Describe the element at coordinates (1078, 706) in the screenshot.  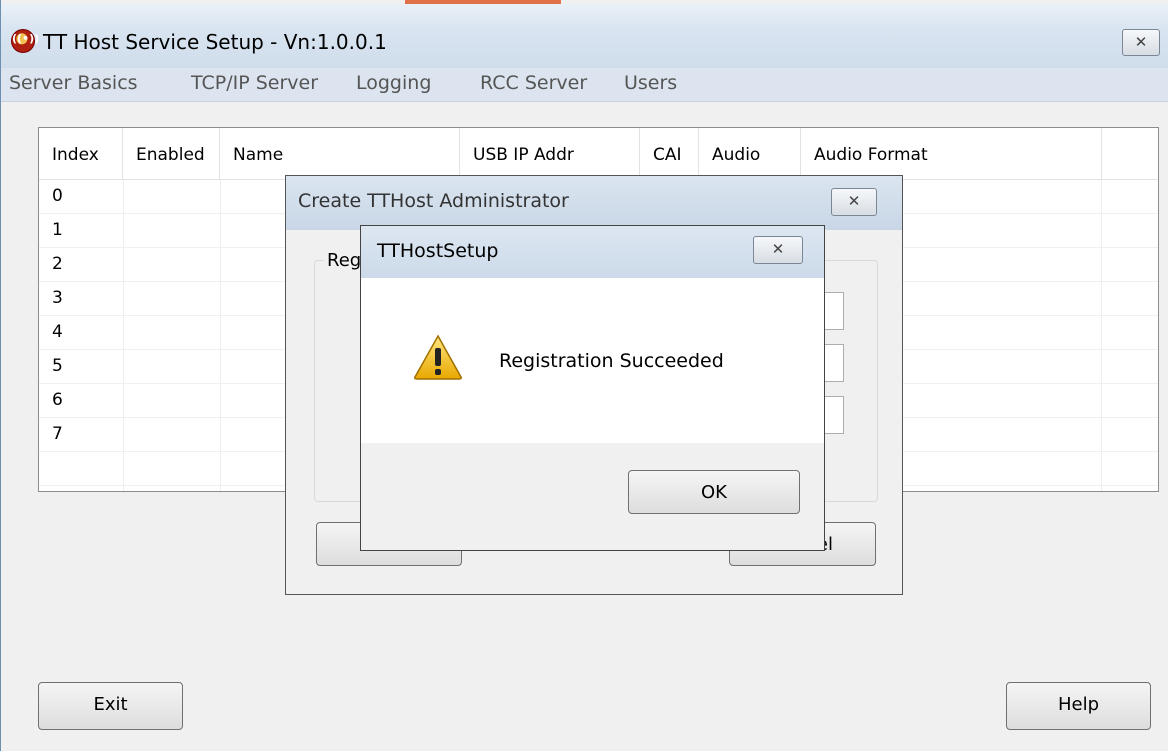
I see `help-button: Help` at that location.